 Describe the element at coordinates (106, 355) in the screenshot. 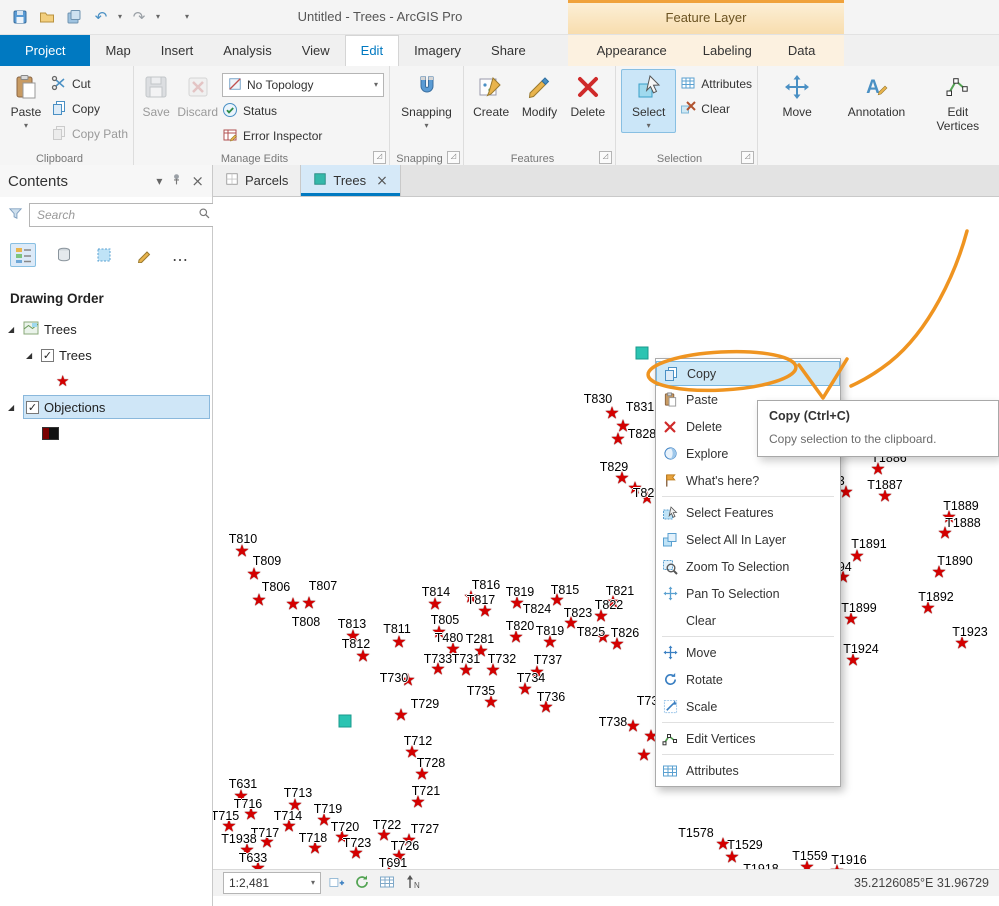

I see `layer-trees: ◢ ✓ Trees` at that location.